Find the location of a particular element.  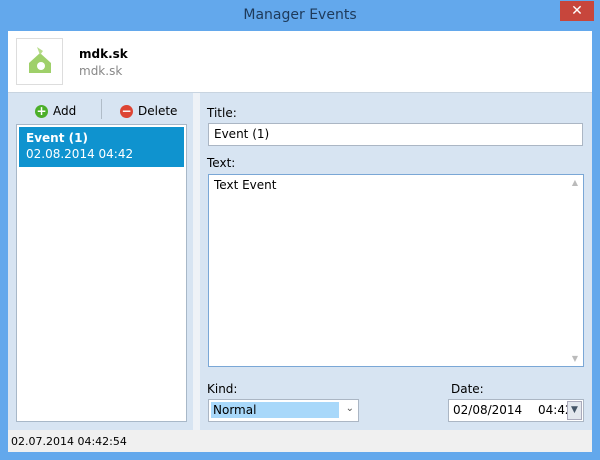

header-name: mdk.sk is located at coordinates (103, 54).